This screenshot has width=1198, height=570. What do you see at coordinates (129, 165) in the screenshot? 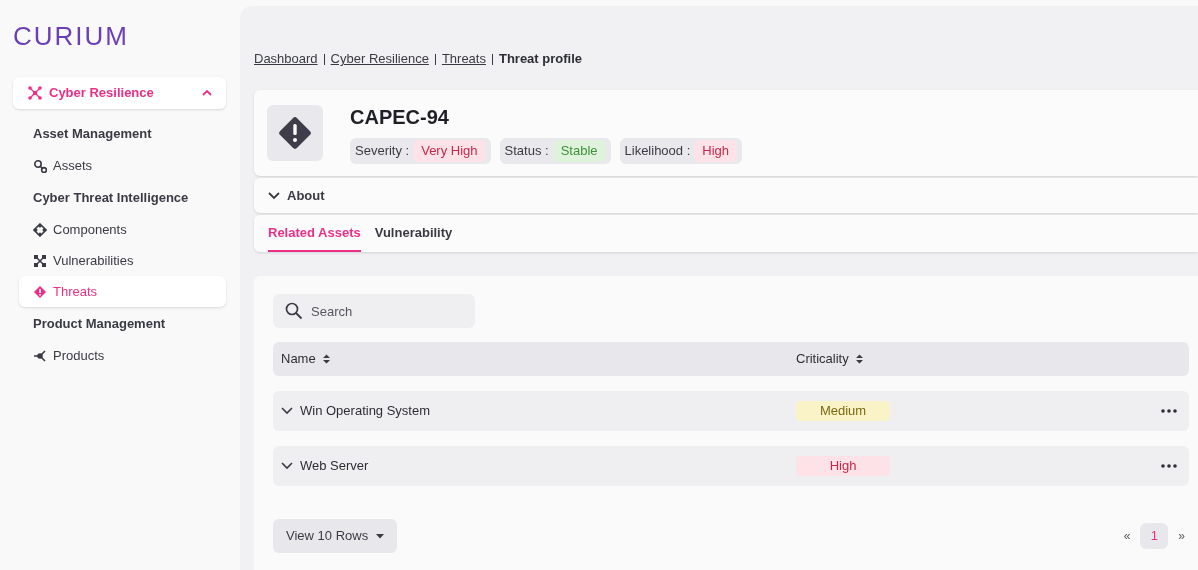
I see `nav-item: Assets` at bounding box center [129, 165].